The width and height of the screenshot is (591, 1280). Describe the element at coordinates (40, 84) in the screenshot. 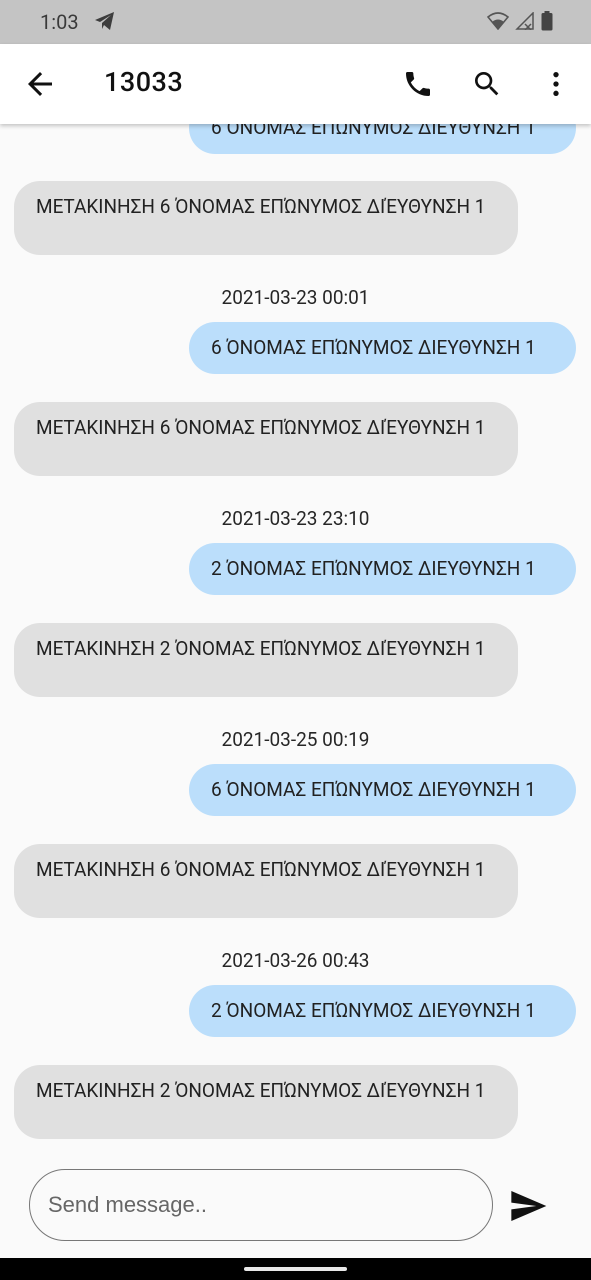

I see `back-arrow-icon` at that location.